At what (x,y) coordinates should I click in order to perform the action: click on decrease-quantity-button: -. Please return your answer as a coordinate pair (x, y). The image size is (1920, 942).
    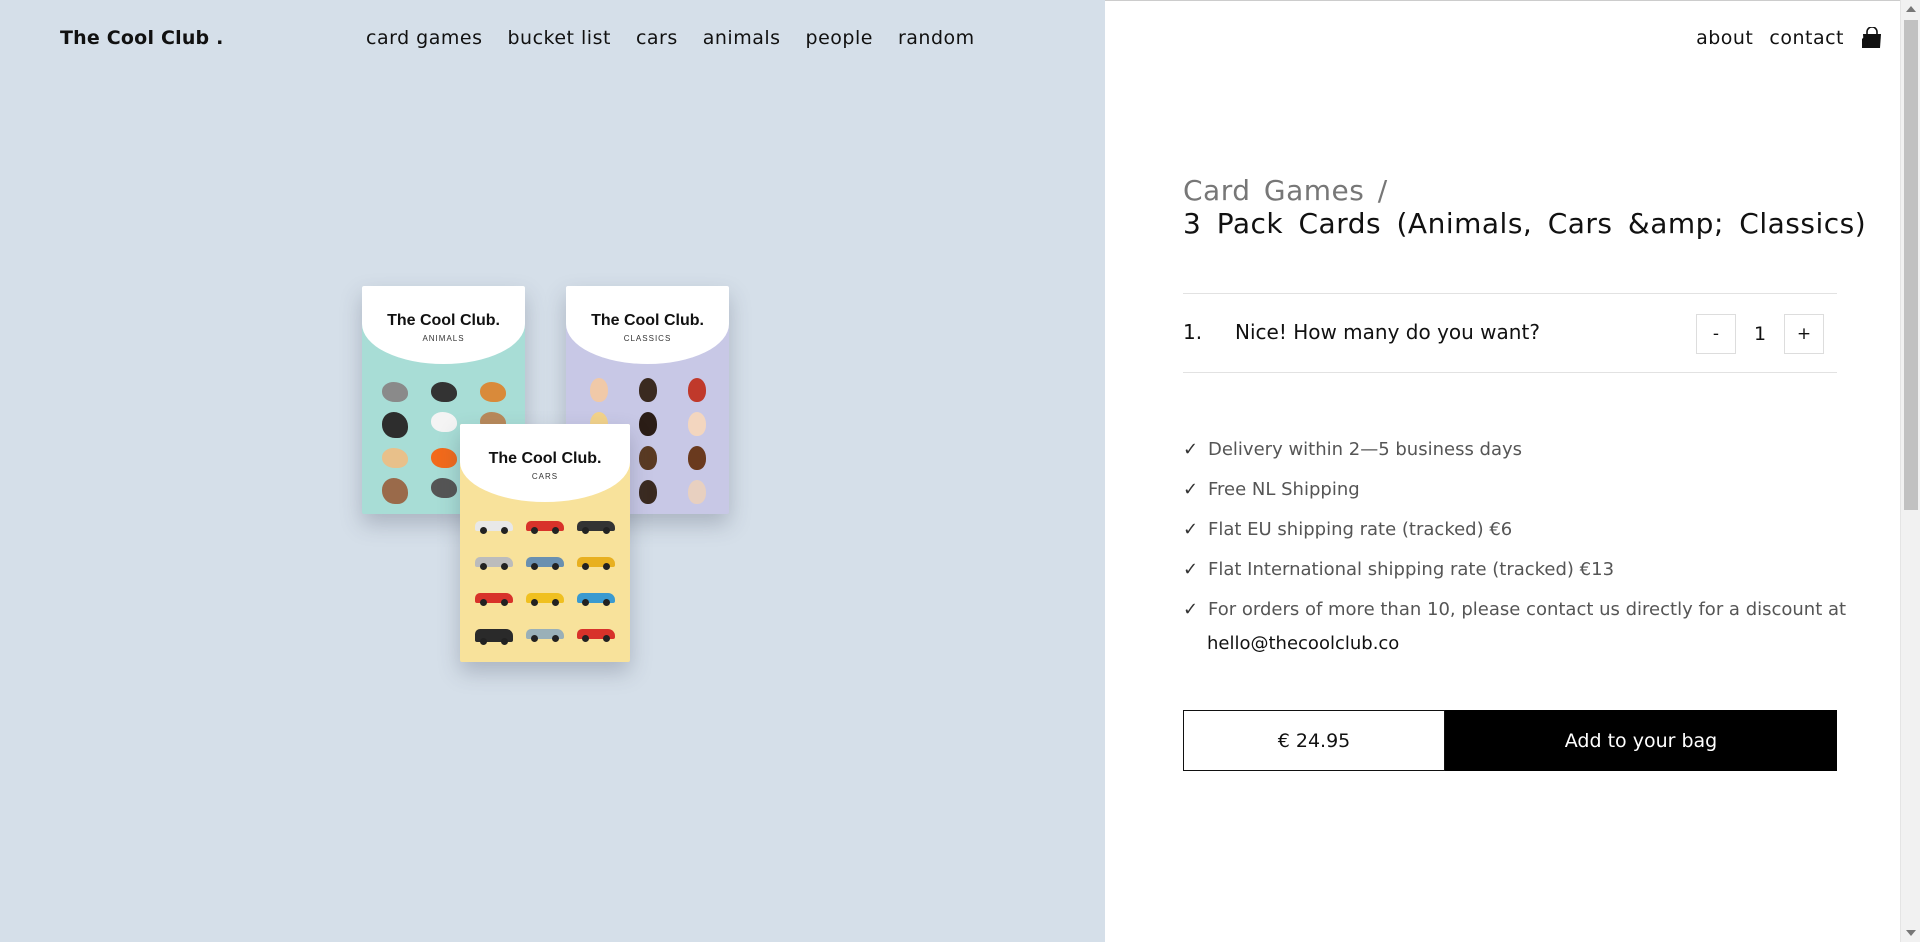
    Looking at the image, I should click on (1716, 334).